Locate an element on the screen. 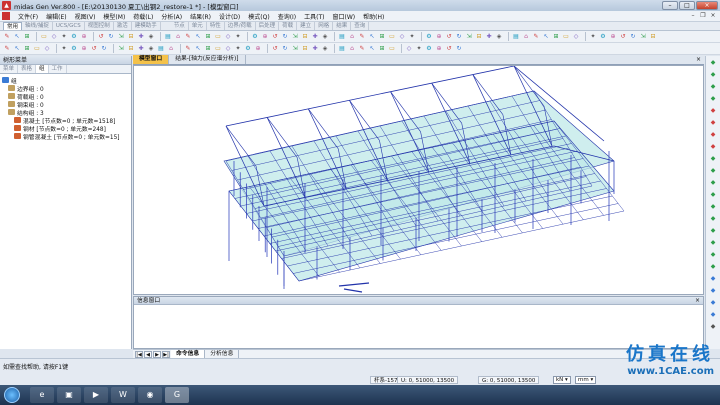 The image size is (720, 405). view-close-icon: × is located at coordinates (698, 59).